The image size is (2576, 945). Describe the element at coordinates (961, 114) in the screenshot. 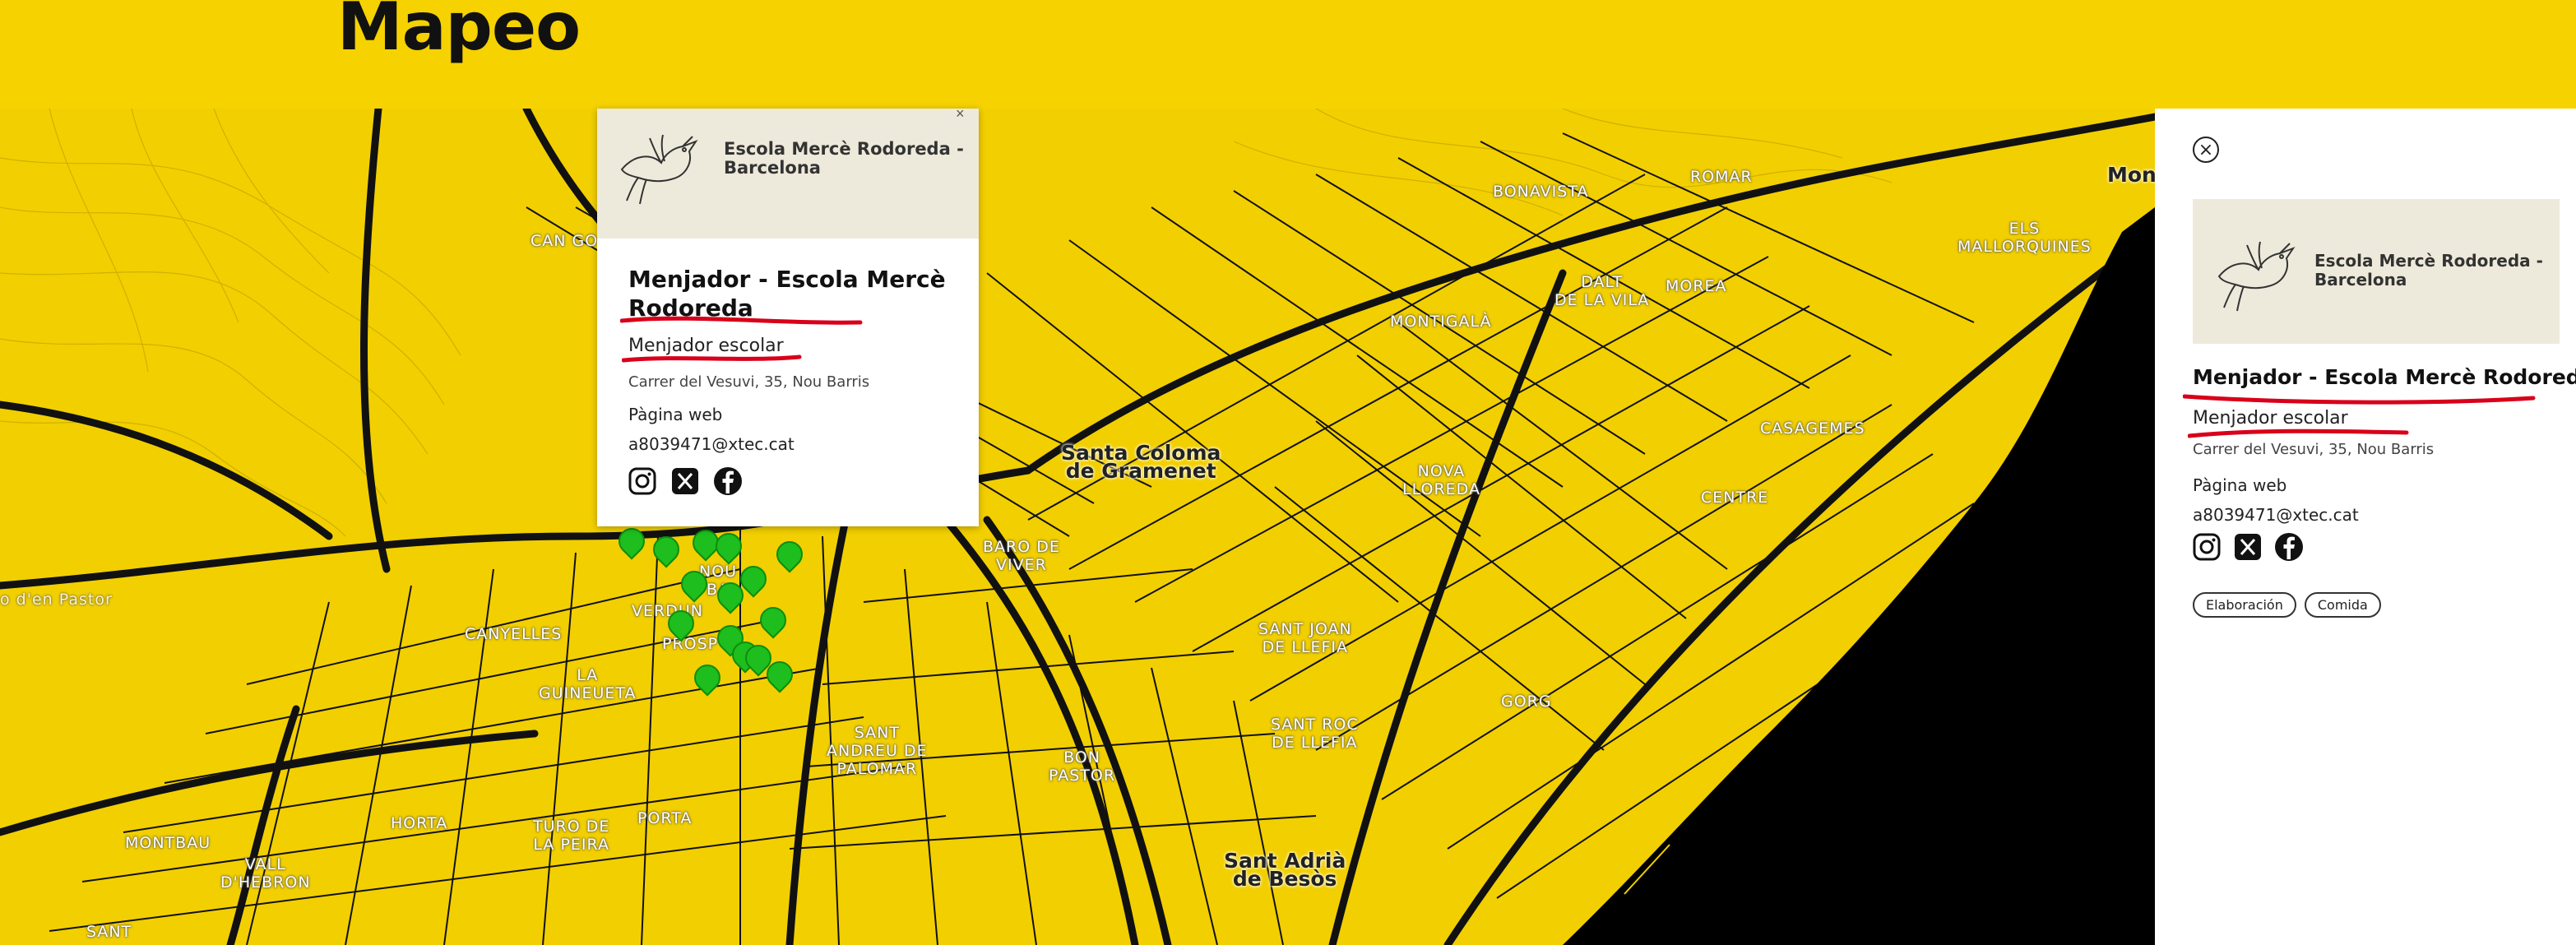

I see `popup-close-icon: ×` at that location.